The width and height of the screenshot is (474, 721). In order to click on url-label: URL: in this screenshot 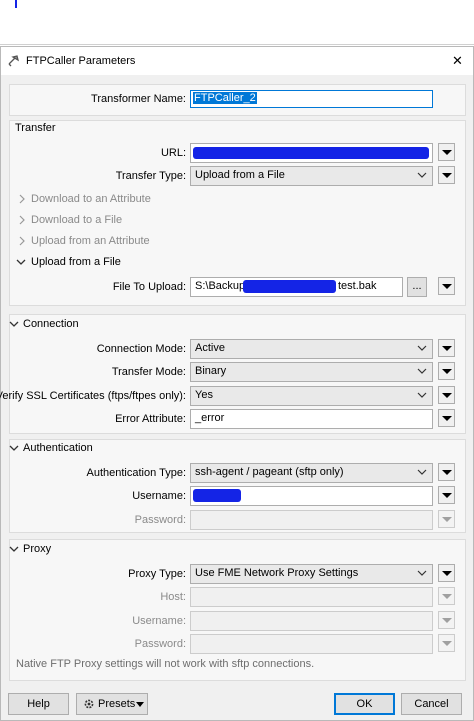, I will do `click(173, 153)`.